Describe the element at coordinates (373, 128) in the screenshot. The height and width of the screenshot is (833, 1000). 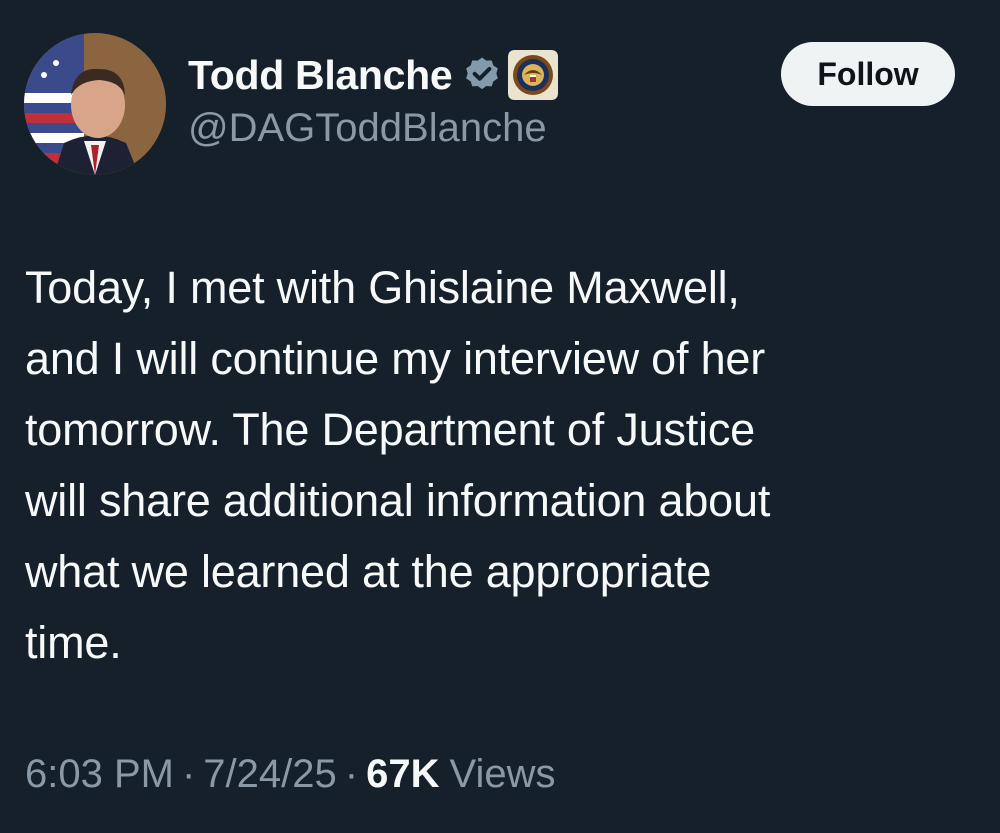
I see `handle: @DAGToddBlanche` at that location.